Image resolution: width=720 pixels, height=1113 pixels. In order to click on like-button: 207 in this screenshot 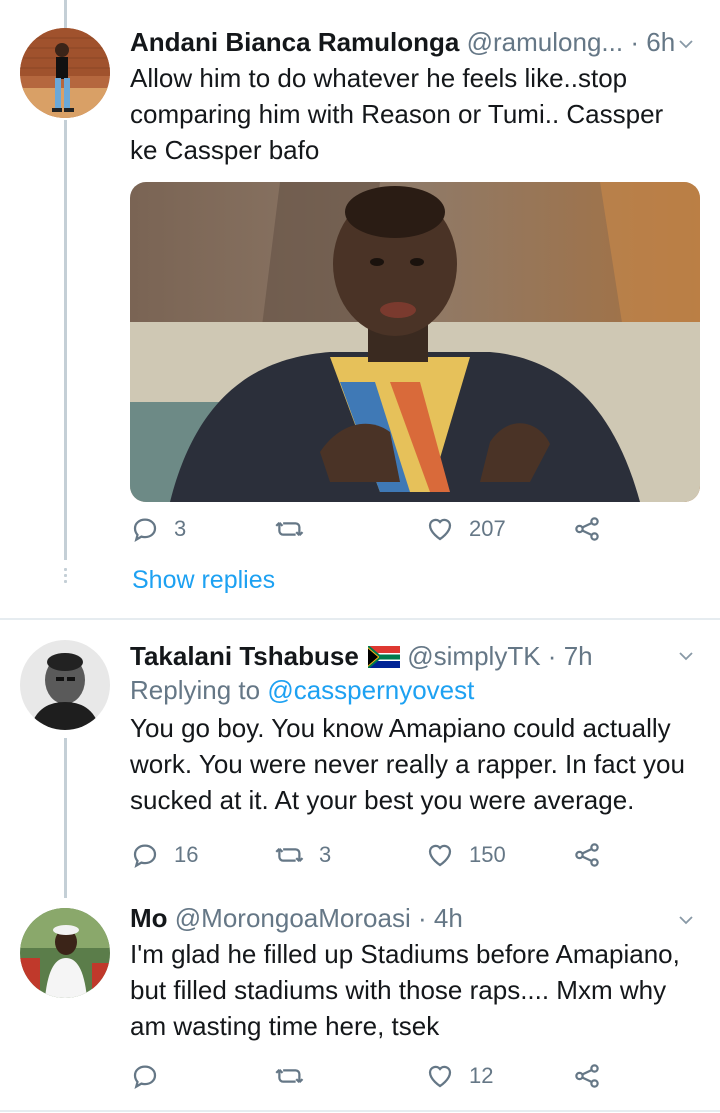, I will do `click(465, 529)`.